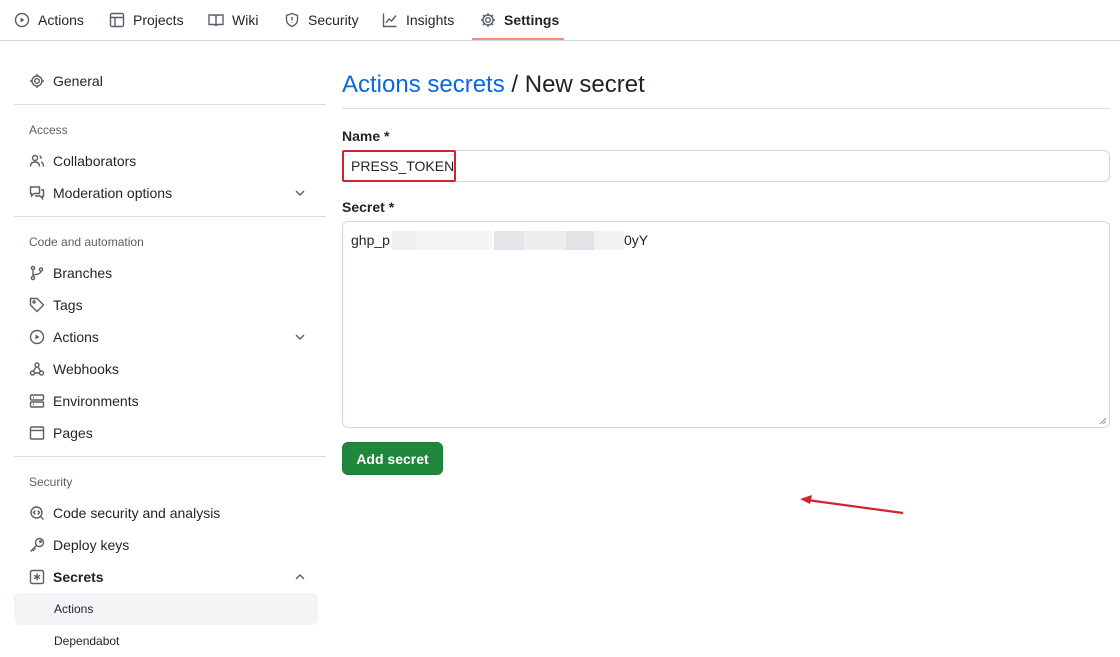 This screenshot has width=1120, height=657. I want to click on sidebar-item-label: Pages, so click(73, 433).